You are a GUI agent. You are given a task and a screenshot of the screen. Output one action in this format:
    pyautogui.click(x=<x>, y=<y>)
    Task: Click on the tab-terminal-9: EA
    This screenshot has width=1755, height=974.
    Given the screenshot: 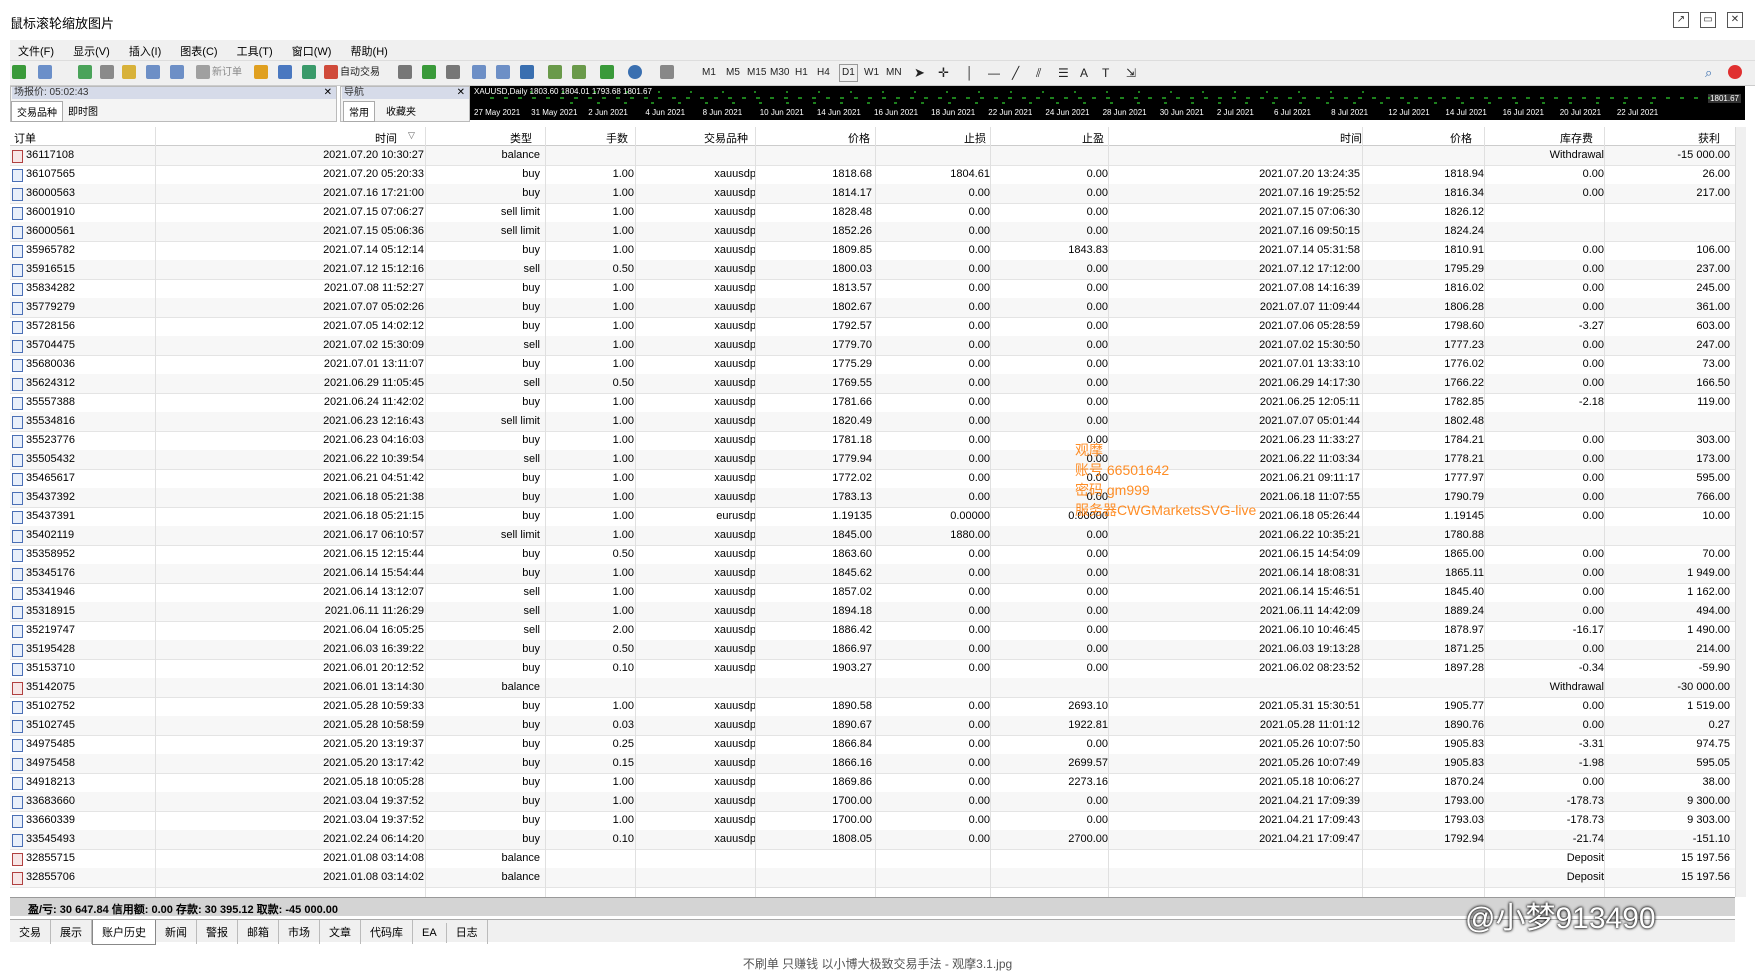 What is the action you would take?
    pyautogui.click(x=430, y=933)
    